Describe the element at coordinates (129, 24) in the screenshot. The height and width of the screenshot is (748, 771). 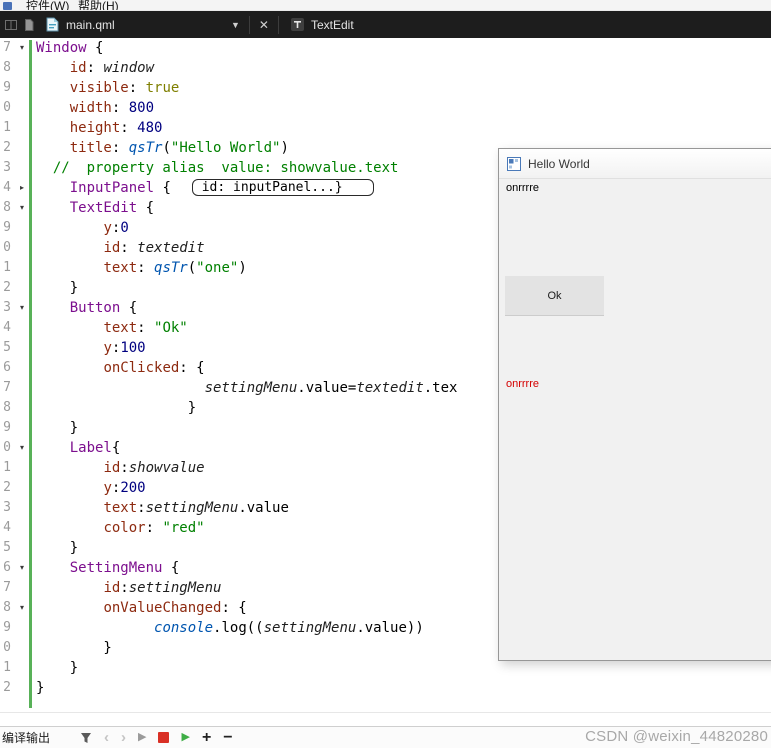
I see `tab-main-qml: main.qml` at that location.